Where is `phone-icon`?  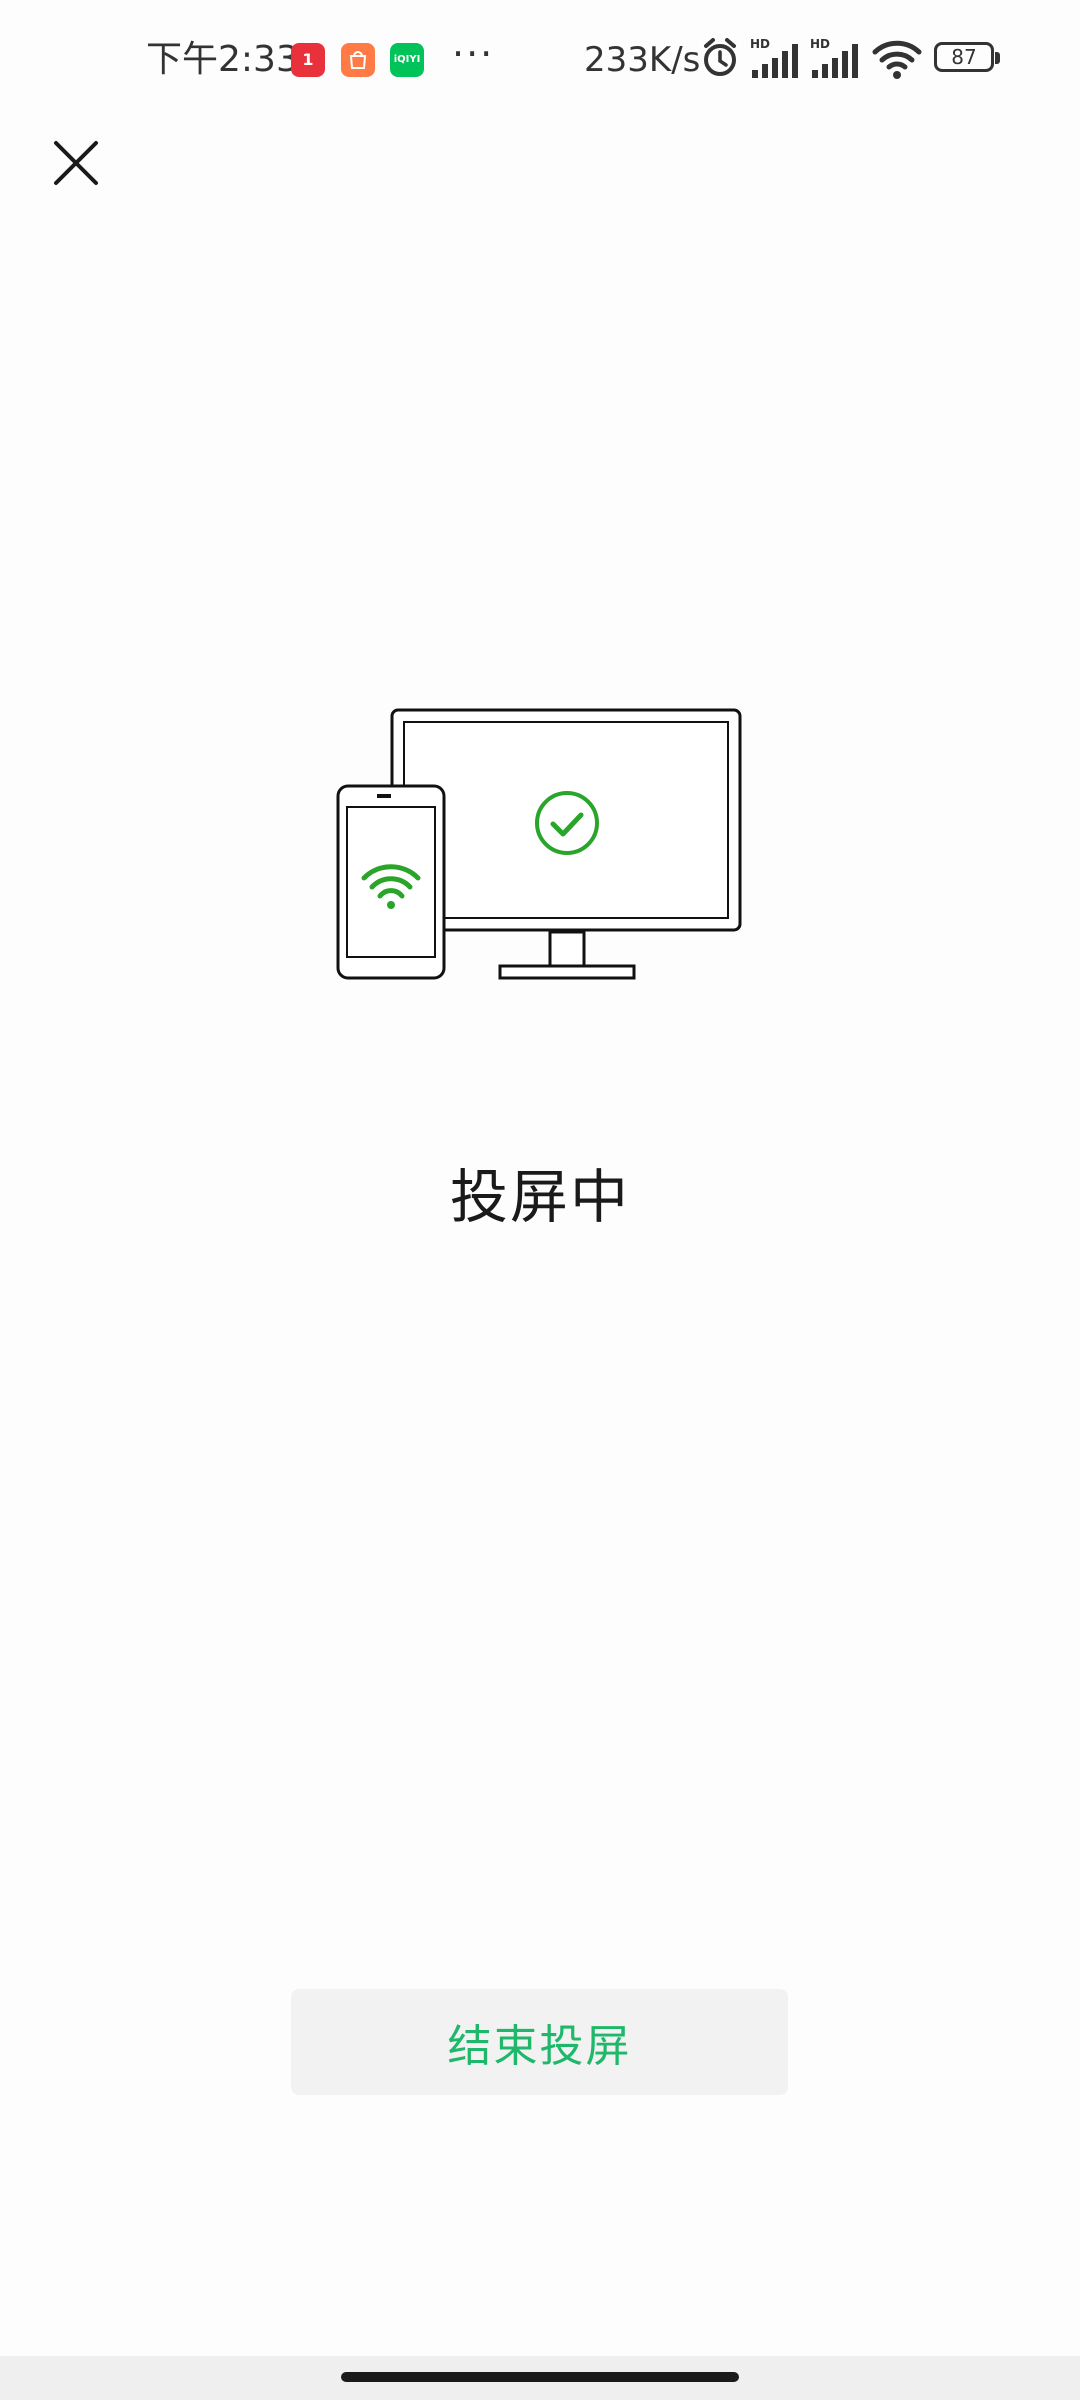
phone-icon is located at coordinates (391, 882).